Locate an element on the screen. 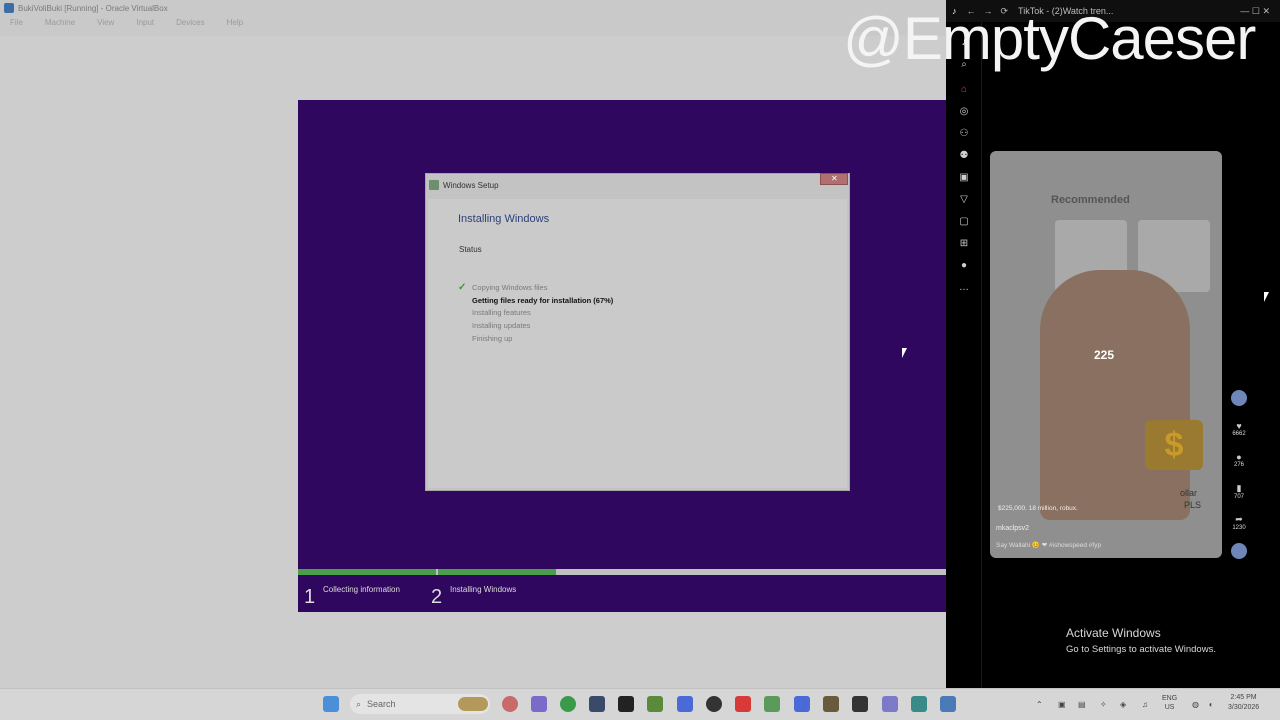  explore-icon: ◎ is located at coordinates (964, 112).